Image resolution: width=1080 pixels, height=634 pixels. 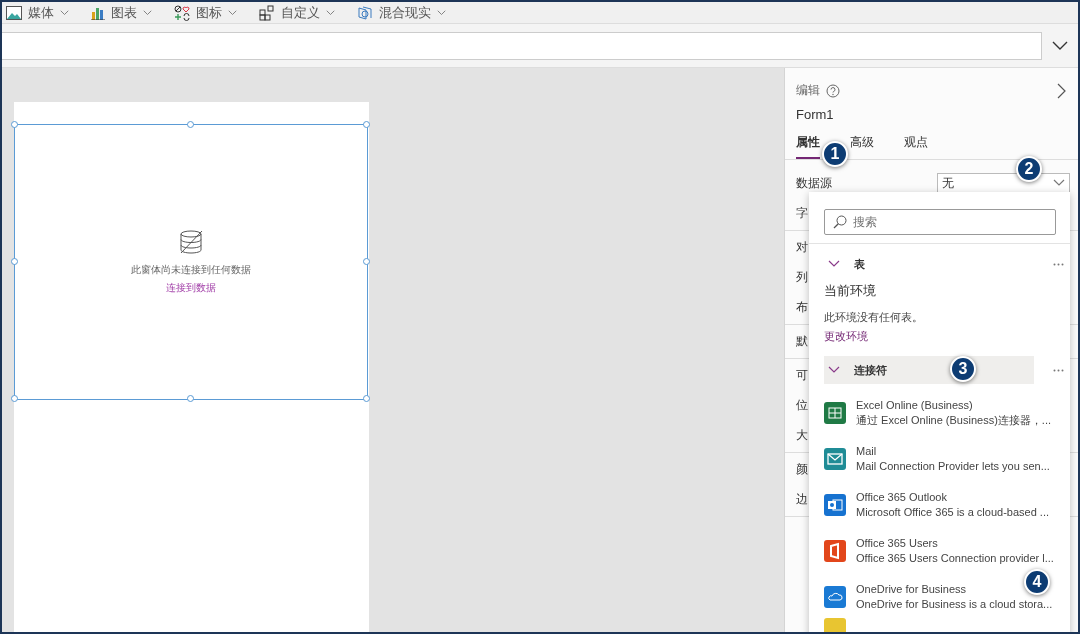 I want to click on panel-tab: 观点, so click(x=916, y=146).